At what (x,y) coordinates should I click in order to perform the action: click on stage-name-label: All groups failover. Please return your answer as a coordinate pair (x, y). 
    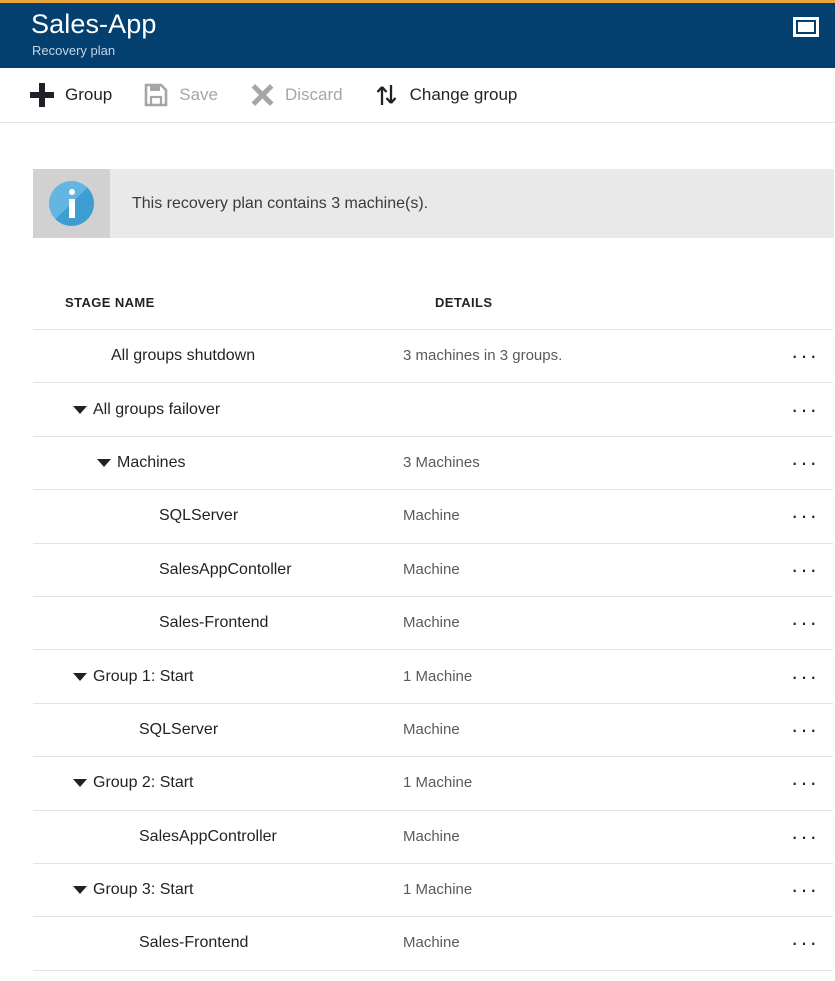
    Looking at the image, I should click on (157, 409).